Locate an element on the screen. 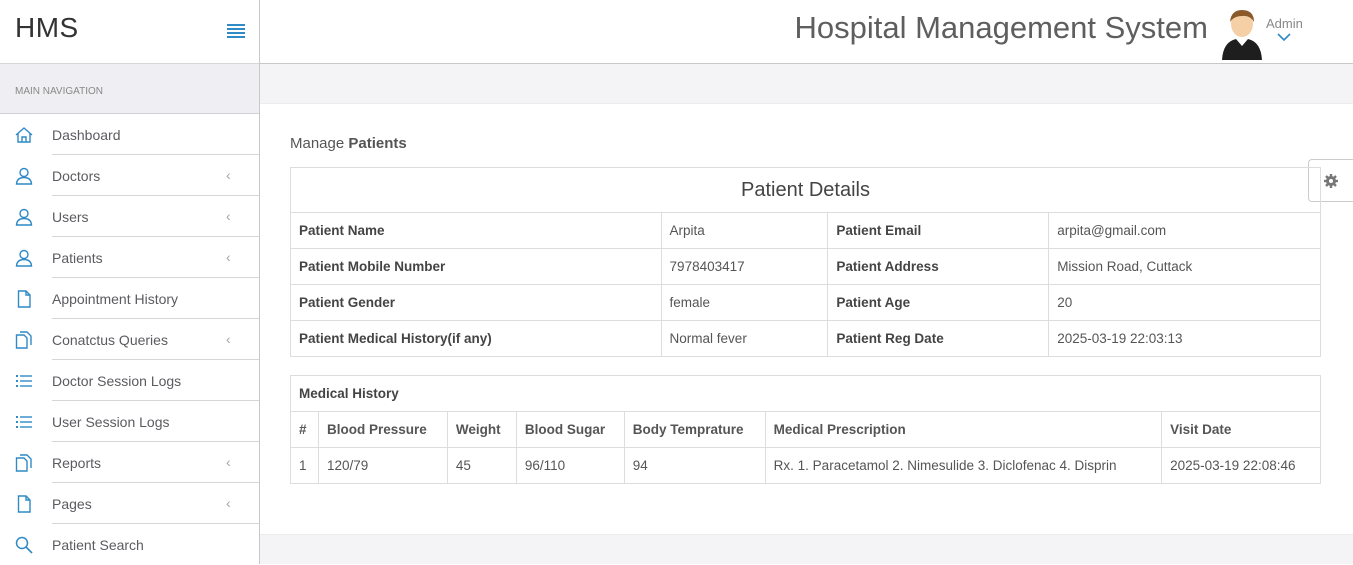  detail-label: Patient Medical History(if any) is located at coordinates (476, 338).